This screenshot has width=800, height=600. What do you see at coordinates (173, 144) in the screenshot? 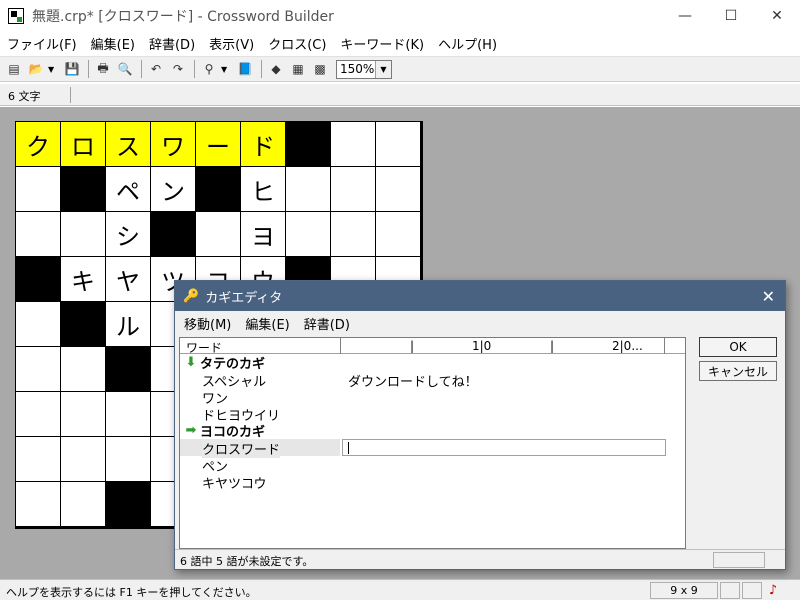
I see `grid-cell: ワ` at bounding box center [173, 144].